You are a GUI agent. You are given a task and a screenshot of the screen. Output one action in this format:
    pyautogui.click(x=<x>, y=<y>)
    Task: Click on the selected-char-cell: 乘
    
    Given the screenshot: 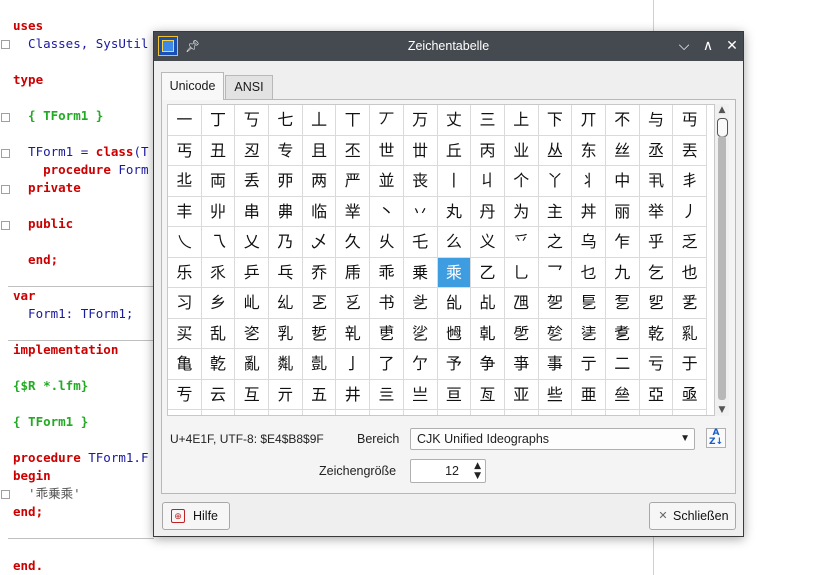 What is the action you would take?
    pyautogui.click(x=454, y=272)
    